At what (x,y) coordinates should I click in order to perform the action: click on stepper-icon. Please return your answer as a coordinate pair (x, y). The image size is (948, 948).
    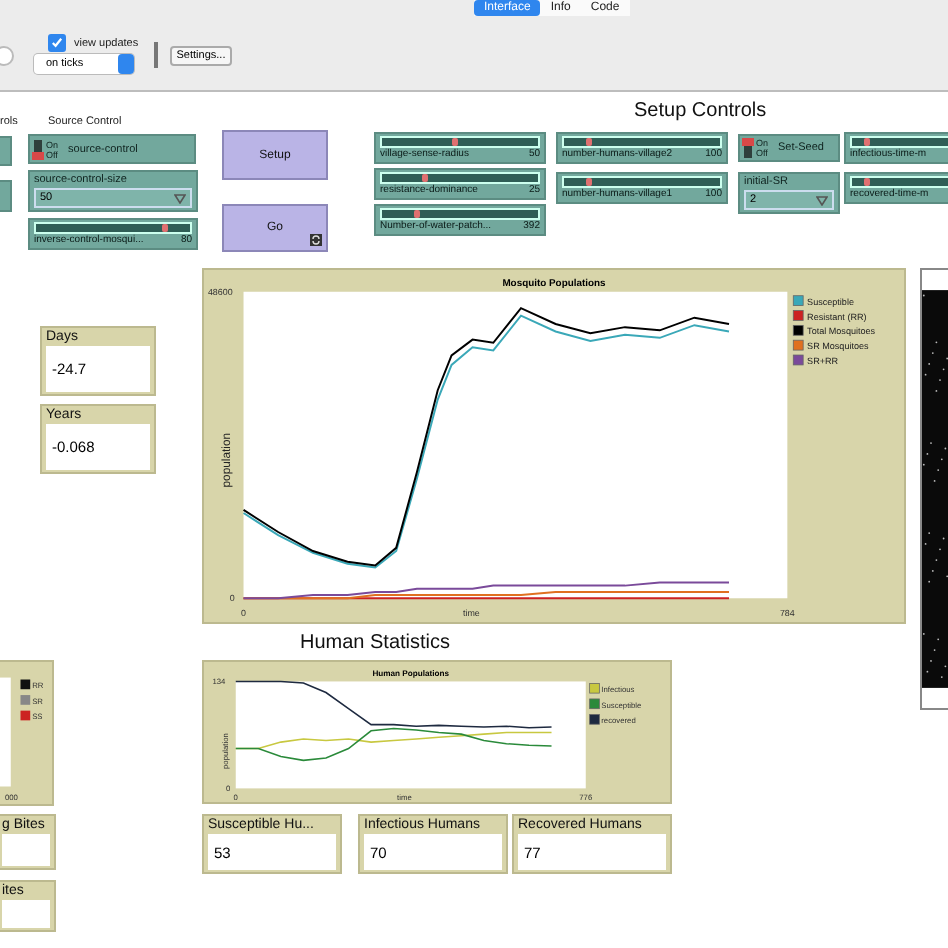
    Looking at the image, I should click on (126, 64).